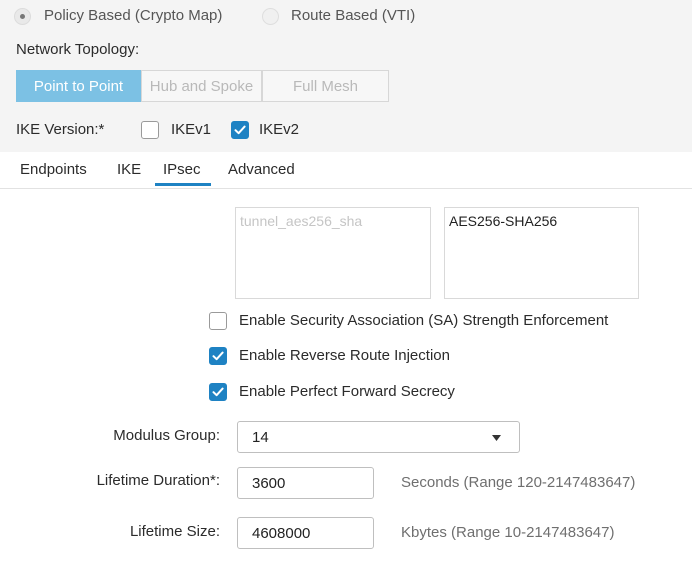  What do you see at coordinates (158, 480) in the screenshot?
I see `lifetime-duration-label: Lifetime Duration*:` at bounding box center [158, 480].